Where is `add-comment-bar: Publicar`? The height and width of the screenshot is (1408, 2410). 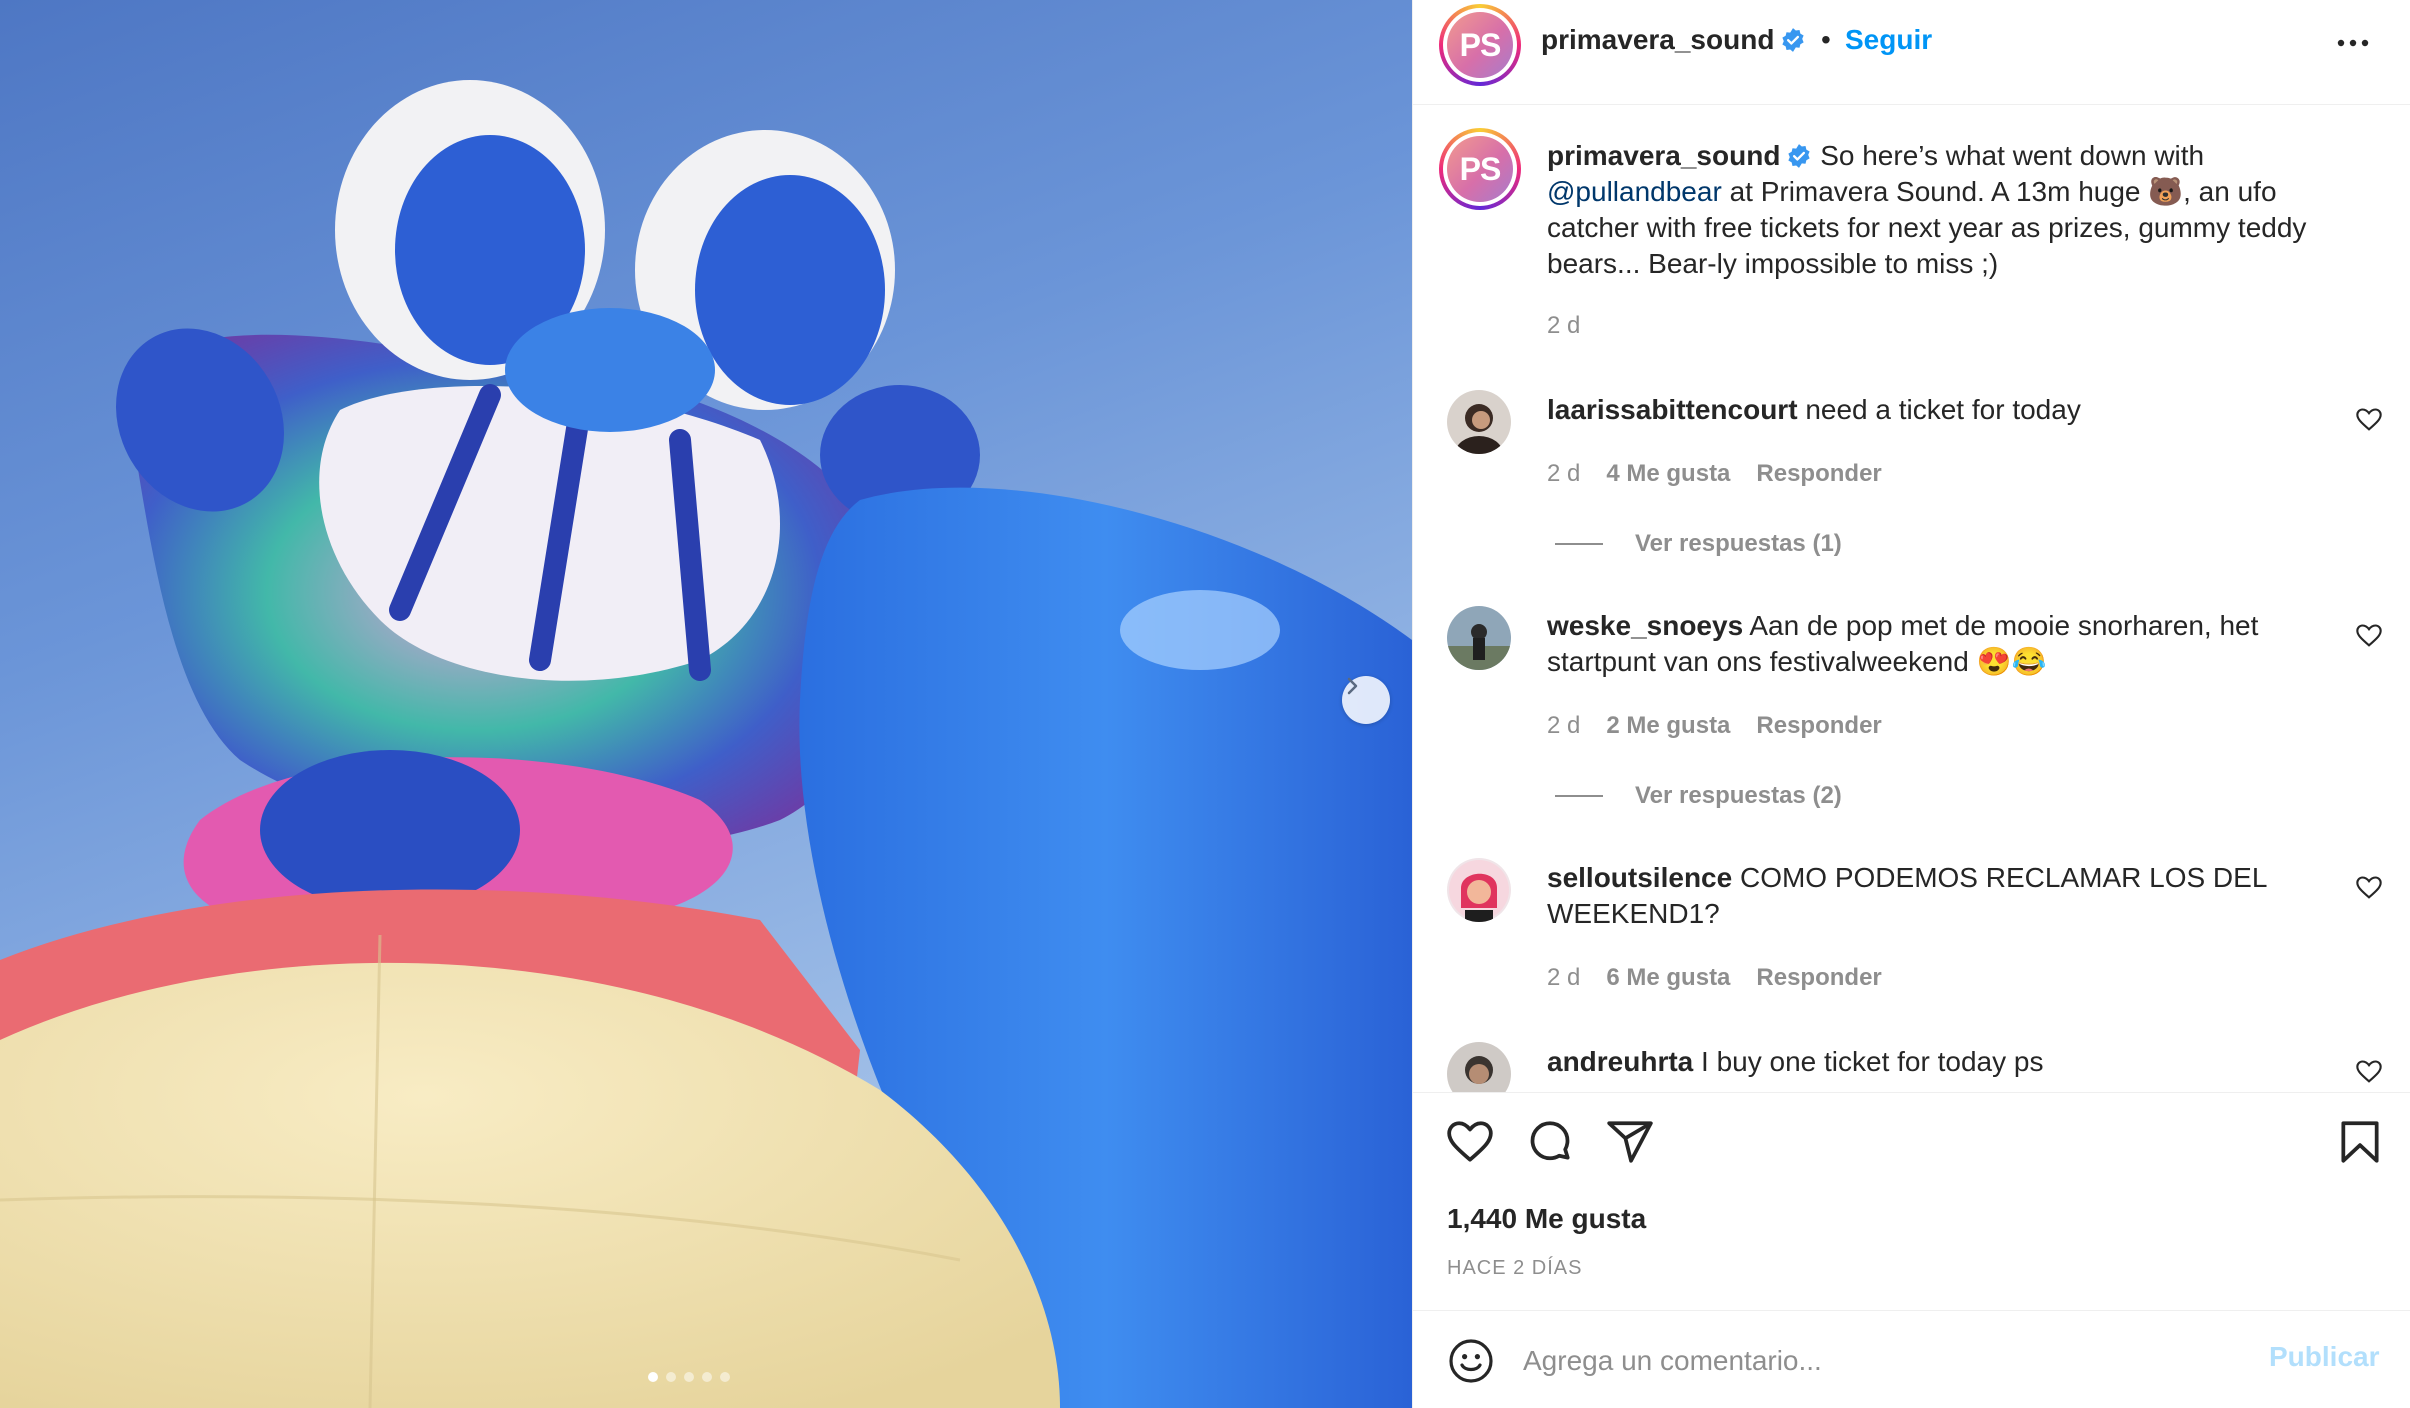
add-comment-bar: Publicar is located at coordinates (1911, 1359).